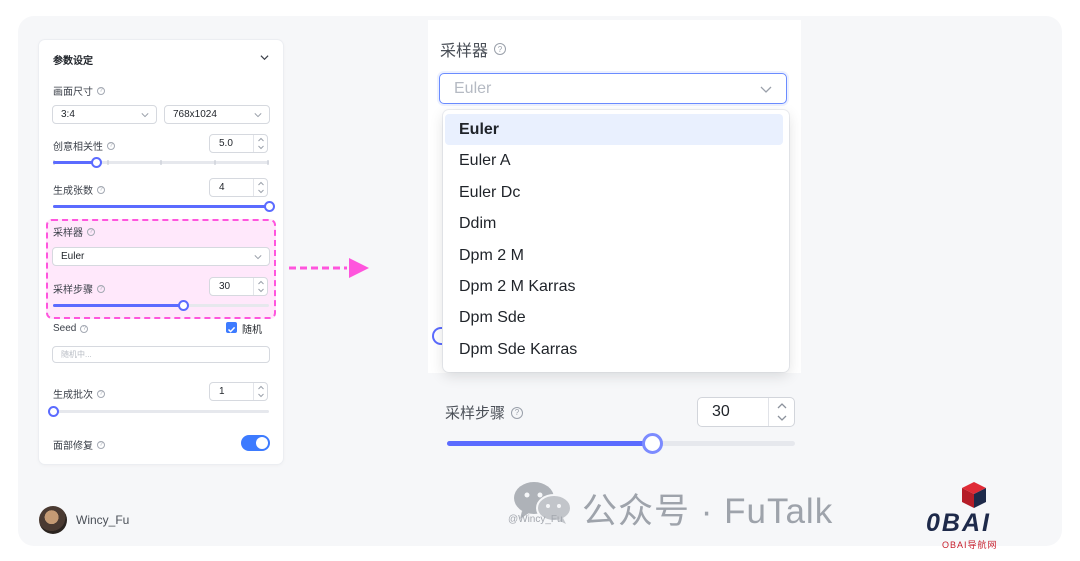 The width and height of the screenshot is (1080, 561). Describe the element at coordinates (71, 328) in the screenshot. I see `seed-label: Seed?` at that location.